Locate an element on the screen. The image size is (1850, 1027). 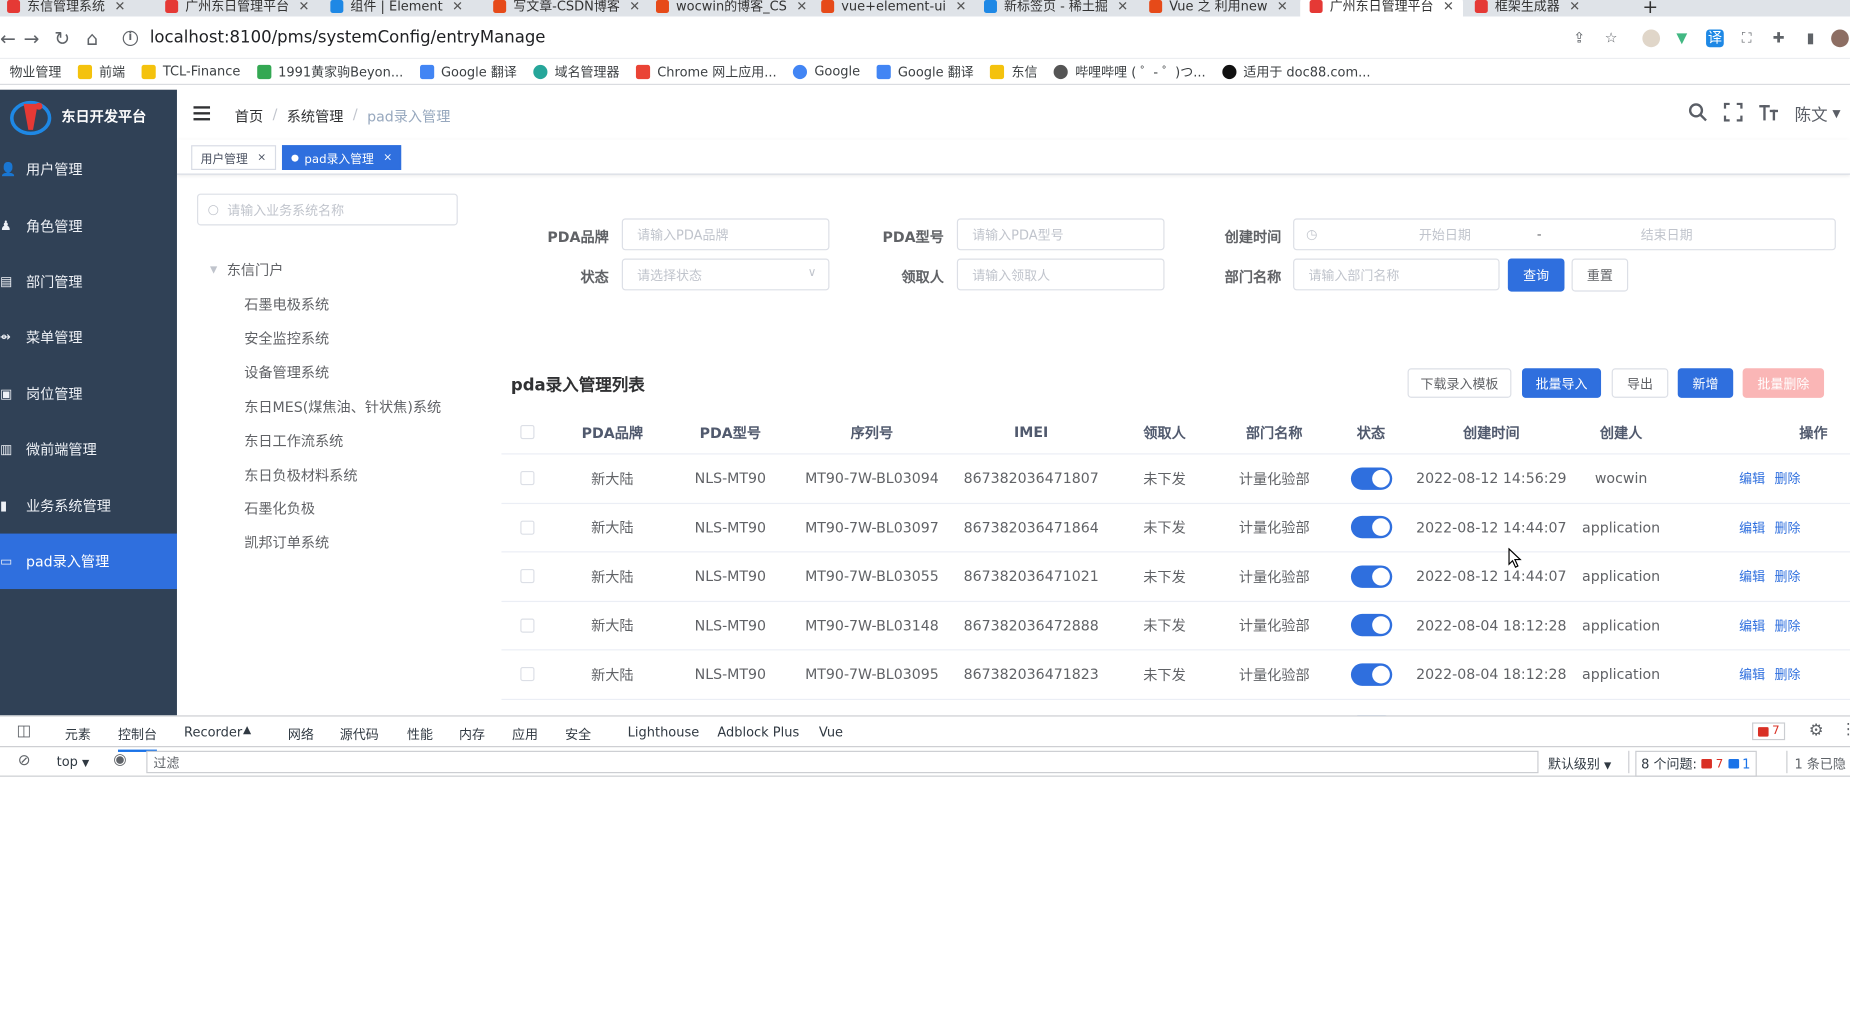
tree-node: 设备管理系统 is located at coordinates (286, 372).